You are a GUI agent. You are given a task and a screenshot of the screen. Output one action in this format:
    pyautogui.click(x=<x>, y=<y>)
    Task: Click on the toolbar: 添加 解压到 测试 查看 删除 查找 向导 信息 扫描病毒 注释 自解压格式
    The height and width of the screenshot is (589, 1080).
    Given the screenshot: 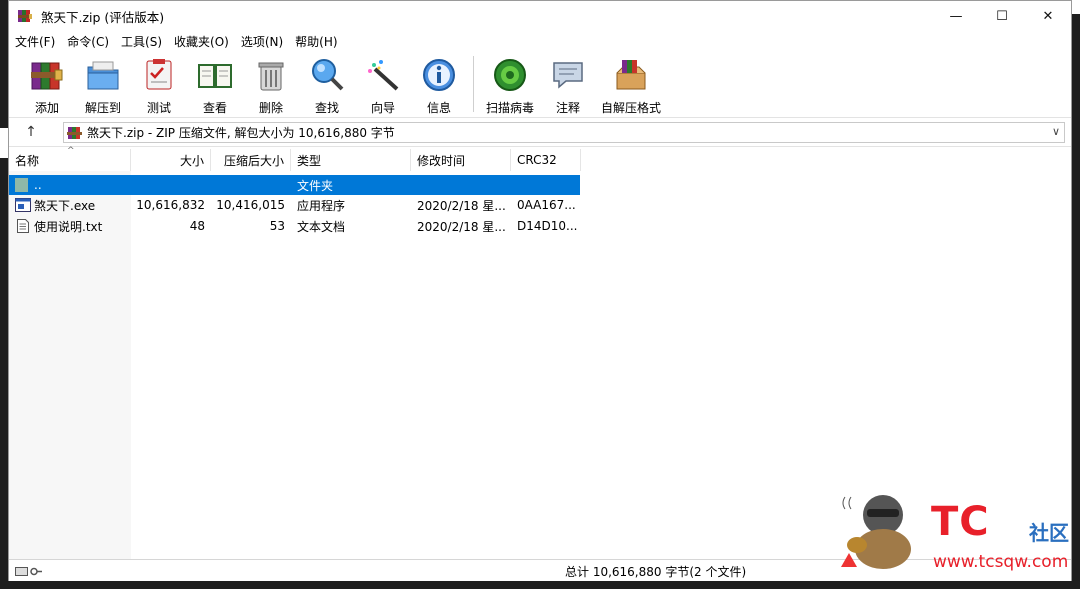 What is the action you would take?
    pyautogui.click(x=540, y=84)
    